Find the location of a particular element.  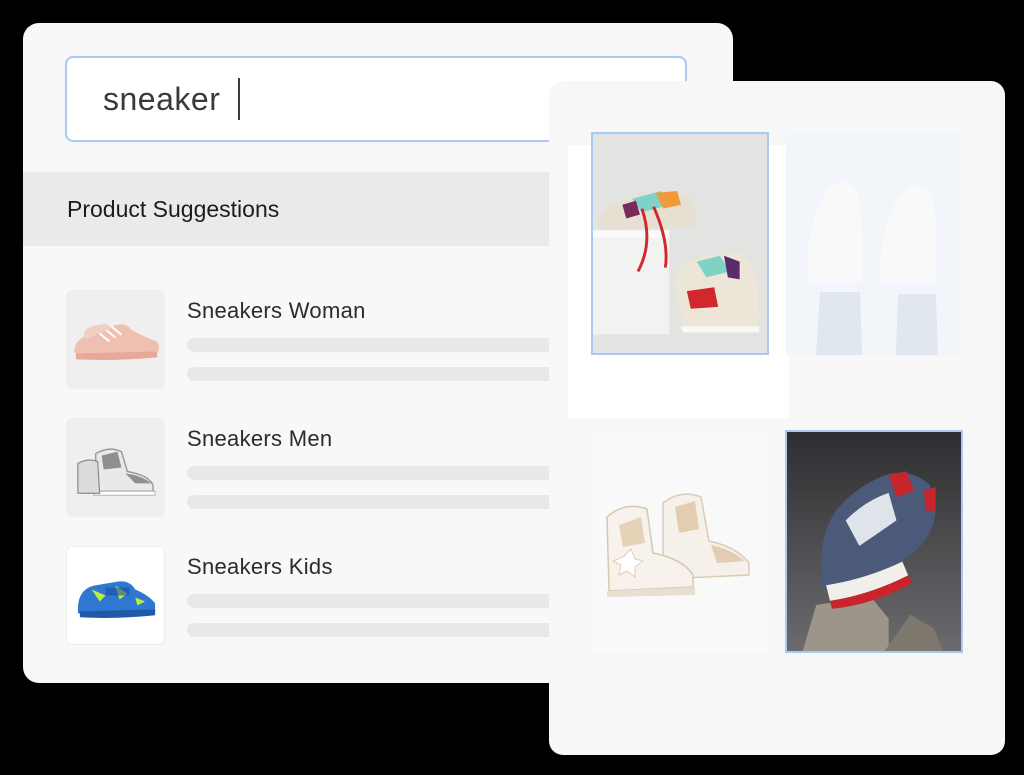

grey-sneaker-thumbnail is located at coordinates (115, 467).